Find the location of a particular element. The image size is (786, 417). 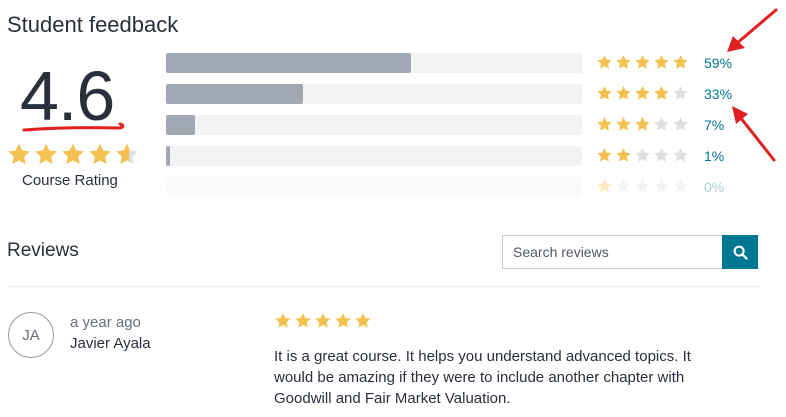

course-rating-label: Course Rating is located at coordinates (70, 180).